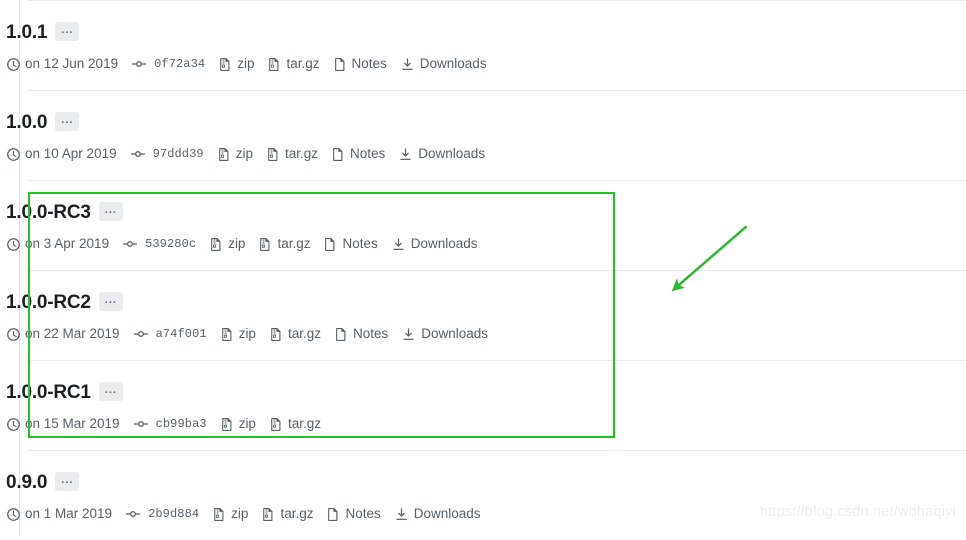  Describe the element at coordinates (170, 424) in the screenshot. I see `release-commit: cb99ba3` at that location.